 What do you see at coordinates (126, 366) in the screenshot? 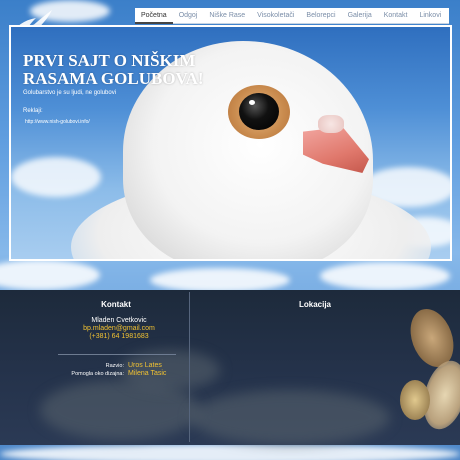
I see `credit-developer: Razvio: Uros Lates` at bounding box center [126, 366].